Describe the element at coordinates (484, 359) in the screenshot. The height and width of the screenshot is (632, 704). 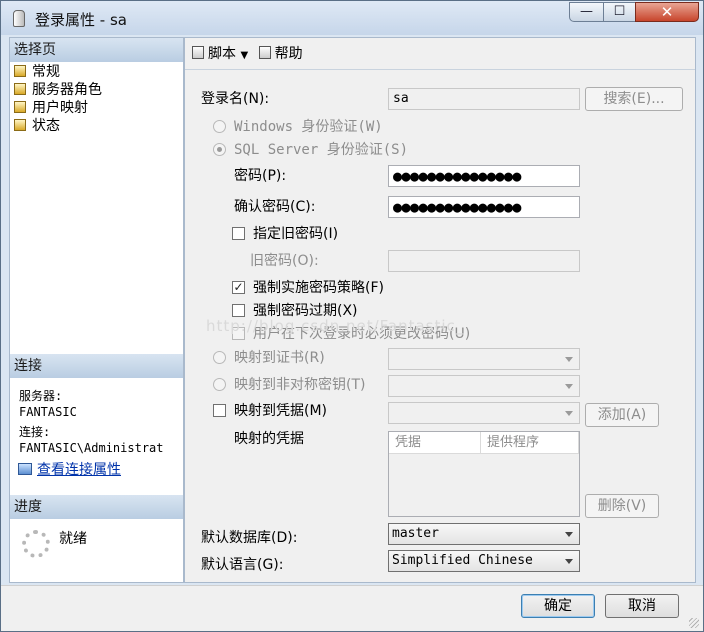
I see `certificate-dropdown` at that location.